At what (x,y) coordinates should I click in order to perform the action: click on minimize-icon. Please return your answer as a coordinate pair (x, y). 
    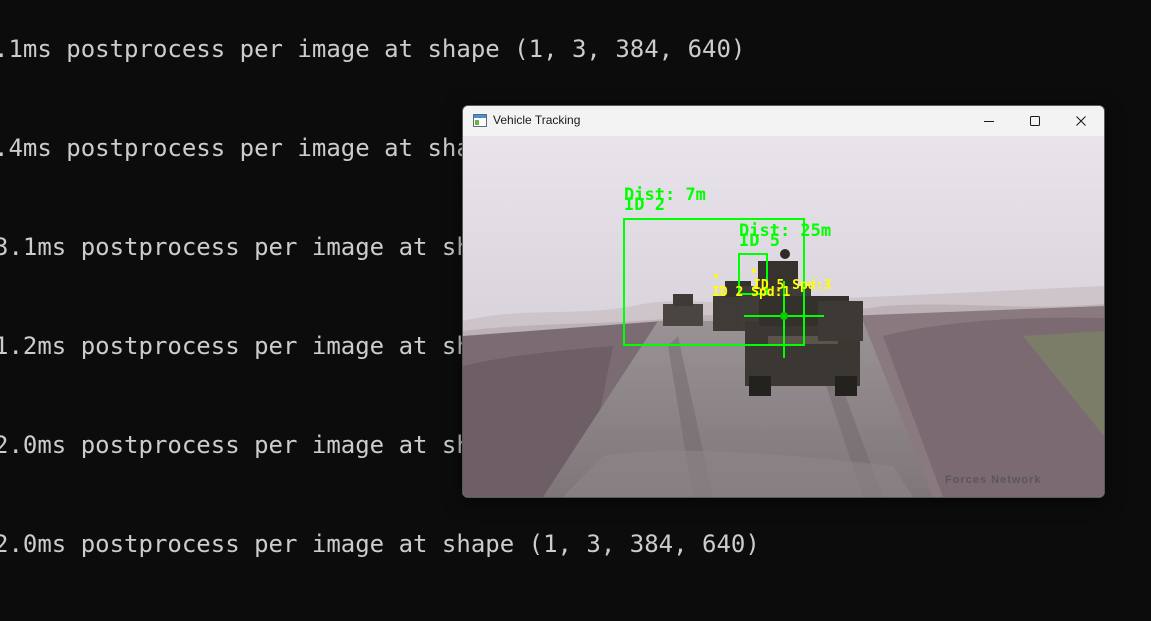
    Looking at the image, I should click on (989, 121).